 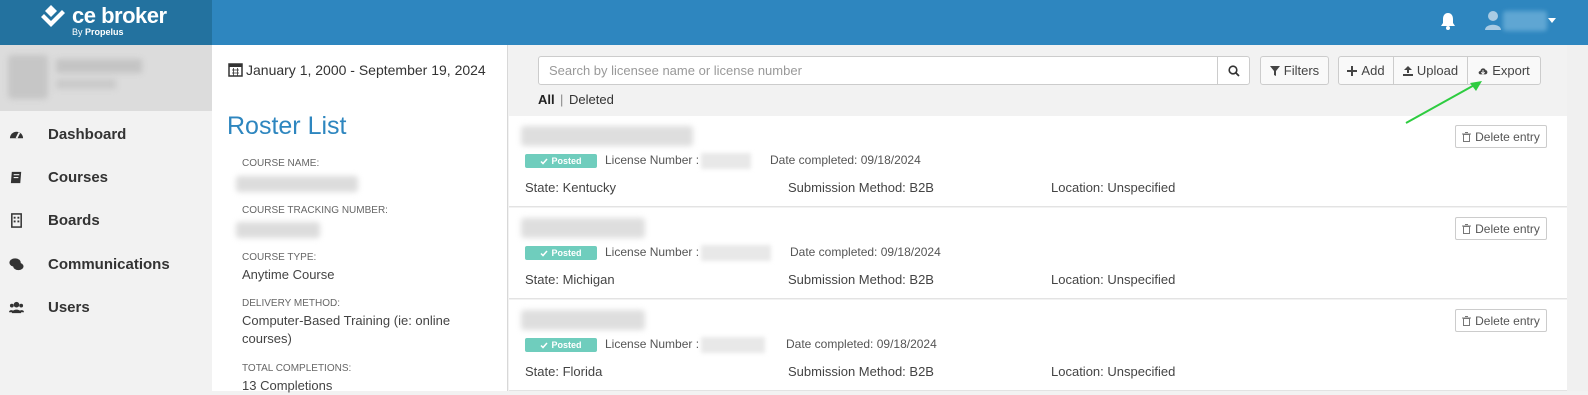 What do you see at coordinates (16, 220) in the screenshot?
I see `building-icon` at bounding box center [16, 220].